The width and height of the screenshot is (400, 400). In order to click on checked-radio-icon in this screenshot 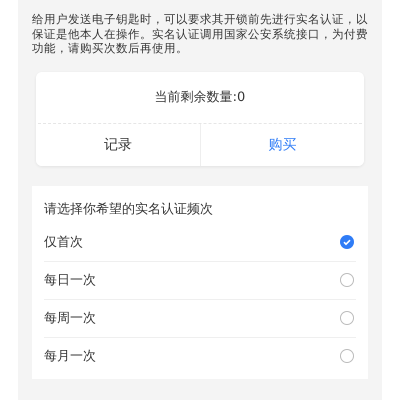, I will do `click(347, 242)`.